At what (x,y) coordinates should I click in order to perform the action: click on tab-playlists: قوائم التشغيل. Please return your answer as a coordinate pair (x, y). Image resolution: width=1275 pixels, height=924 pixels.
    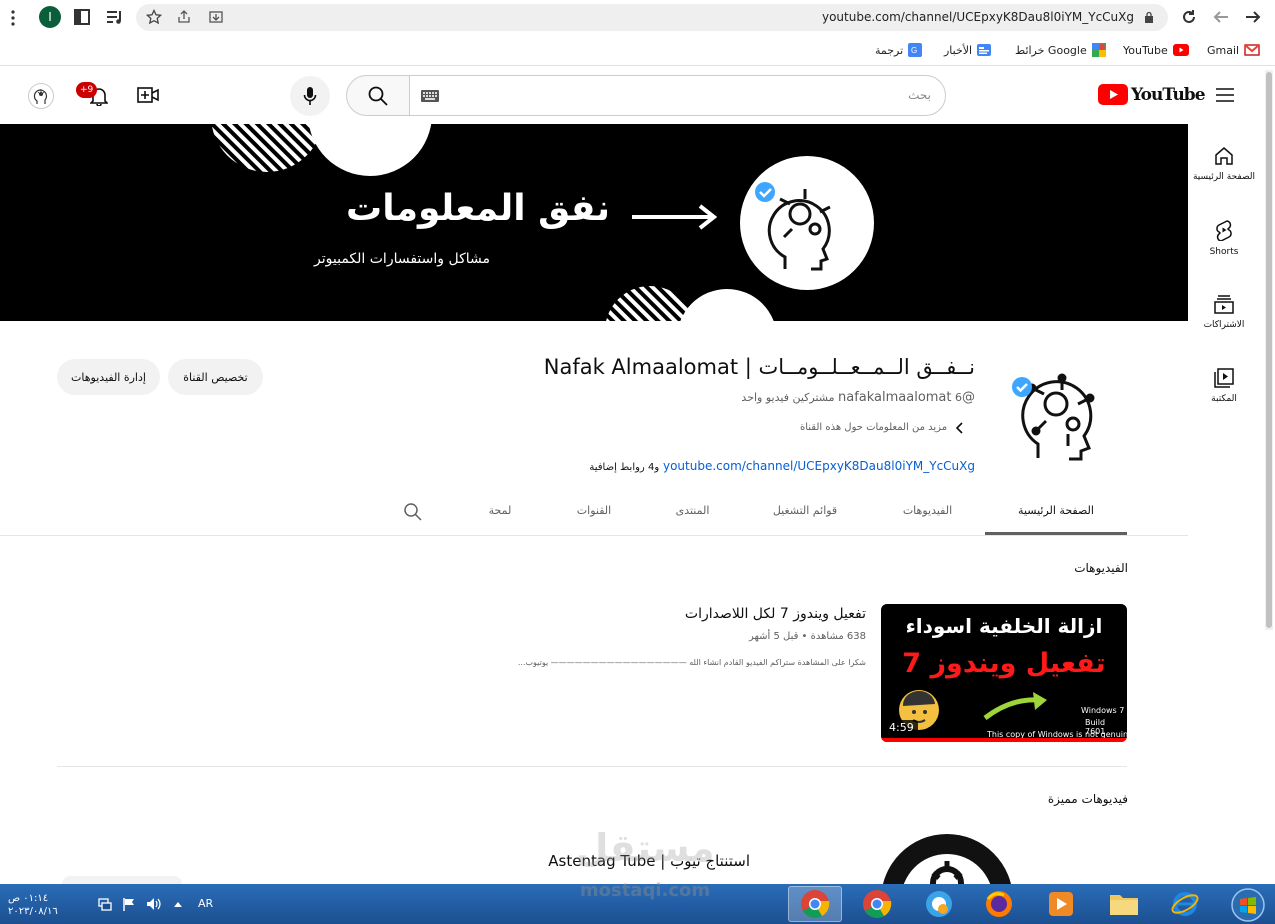
    Looking at the image, I should click on (805, 510).